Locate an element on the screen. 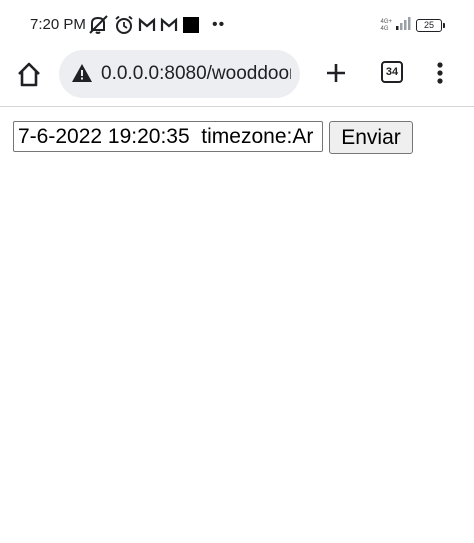 The width and height of the screenshot is (474, 543). system-icons: 4G+ 4G 25 is located at coordinates (412, 25).